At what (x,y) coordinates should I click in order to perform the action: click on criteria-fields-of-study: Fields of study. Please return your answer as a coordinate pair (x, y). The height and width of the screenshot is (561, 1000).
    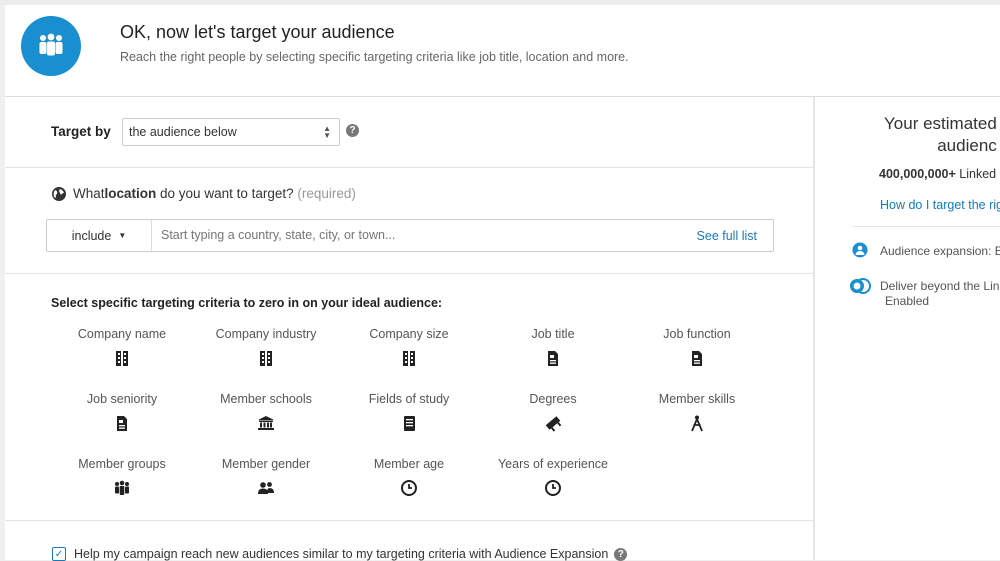
    Looking at the image, I should click on (409, 412).